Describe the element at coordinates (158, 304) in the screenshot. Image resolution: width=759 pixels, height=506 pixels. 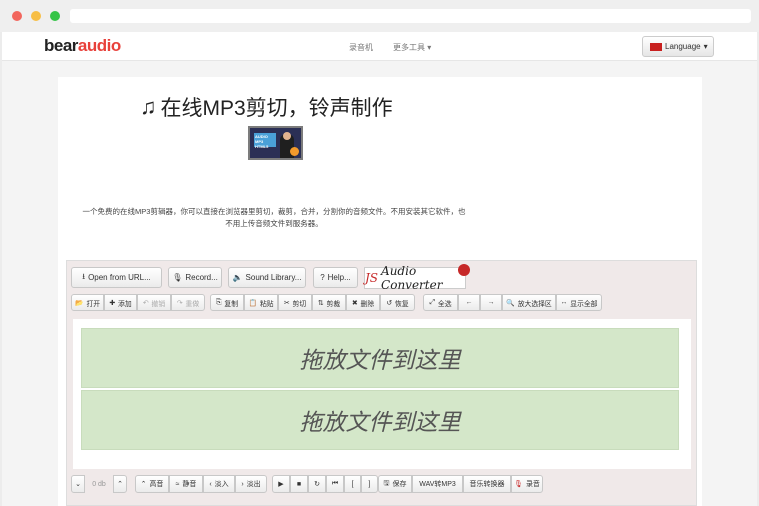
I see `undo-label: 撤销` at that location.